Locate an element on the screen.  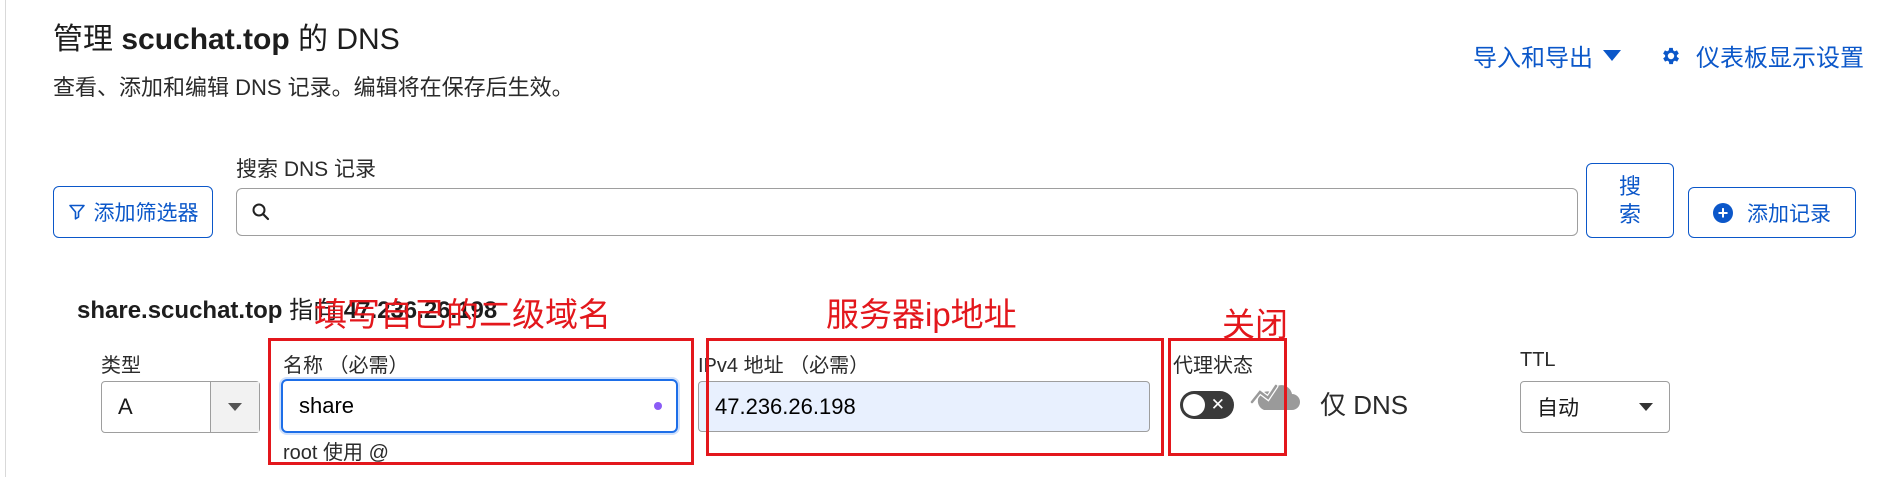
title-suffix: 的 DNS is located at coordinates (344, 39).